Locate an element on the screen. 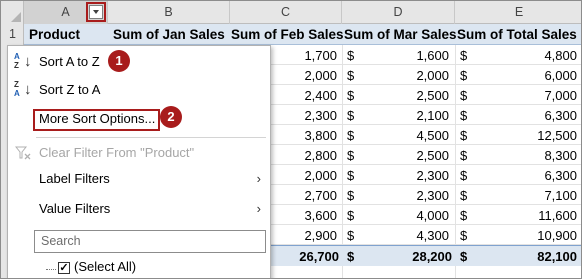 This screenshot has height=279, width=582. mar-sales-cell: 4,500 is located at coordinates (395, 135).